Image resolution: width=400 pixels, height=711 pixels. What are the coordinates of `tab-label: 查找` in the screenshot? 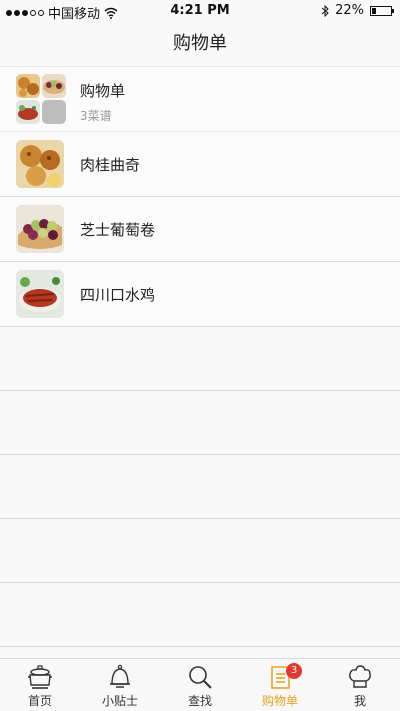 It's located at (199, 701).